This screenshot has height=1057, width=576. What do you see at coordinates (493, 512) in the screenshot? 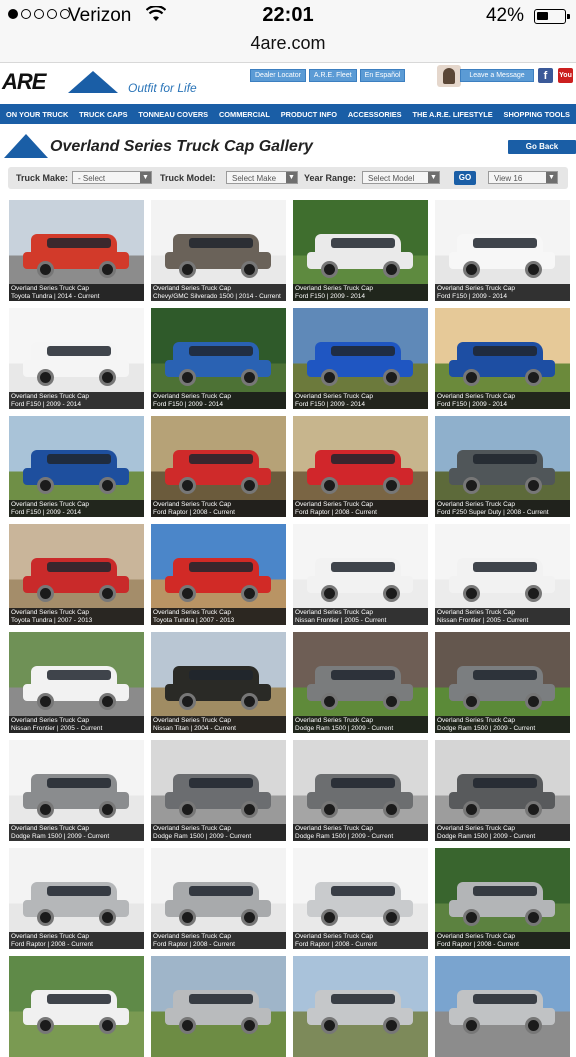
I see `caption-vehicle: Ford F250 Super Duty | 2008 - Current` at bounding box center [493, 512].